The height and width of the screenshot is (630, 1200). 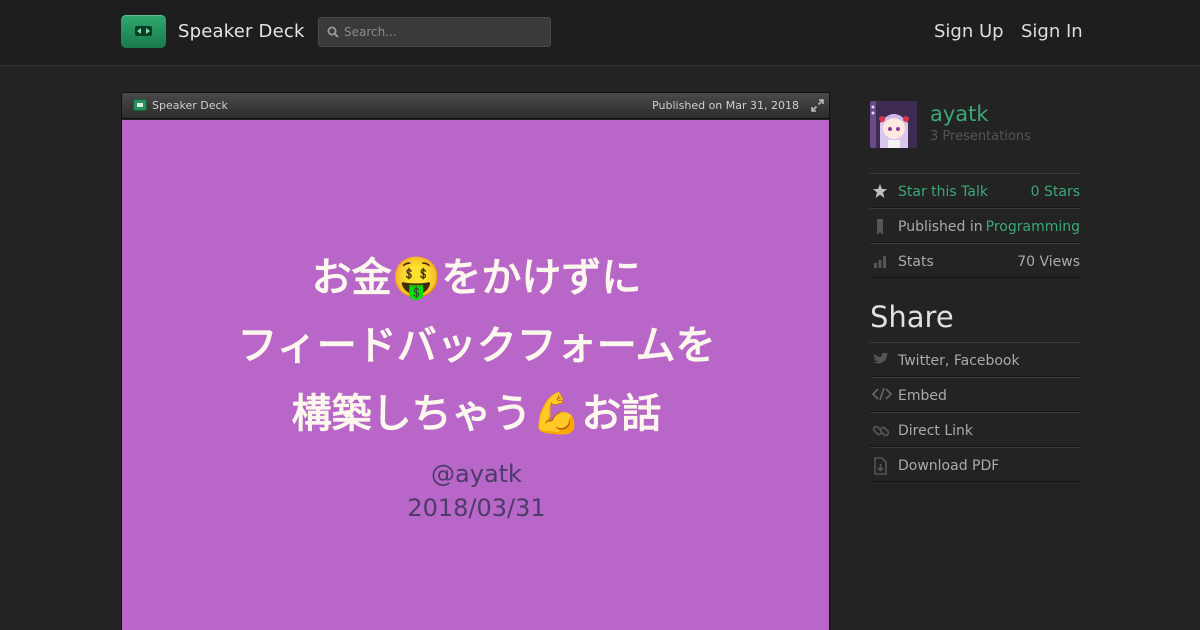 What do you see at coordinates (980, 136) in the screenshot?
I see `presentation-count: 3 Presentations` at bounding box center [980, 136].